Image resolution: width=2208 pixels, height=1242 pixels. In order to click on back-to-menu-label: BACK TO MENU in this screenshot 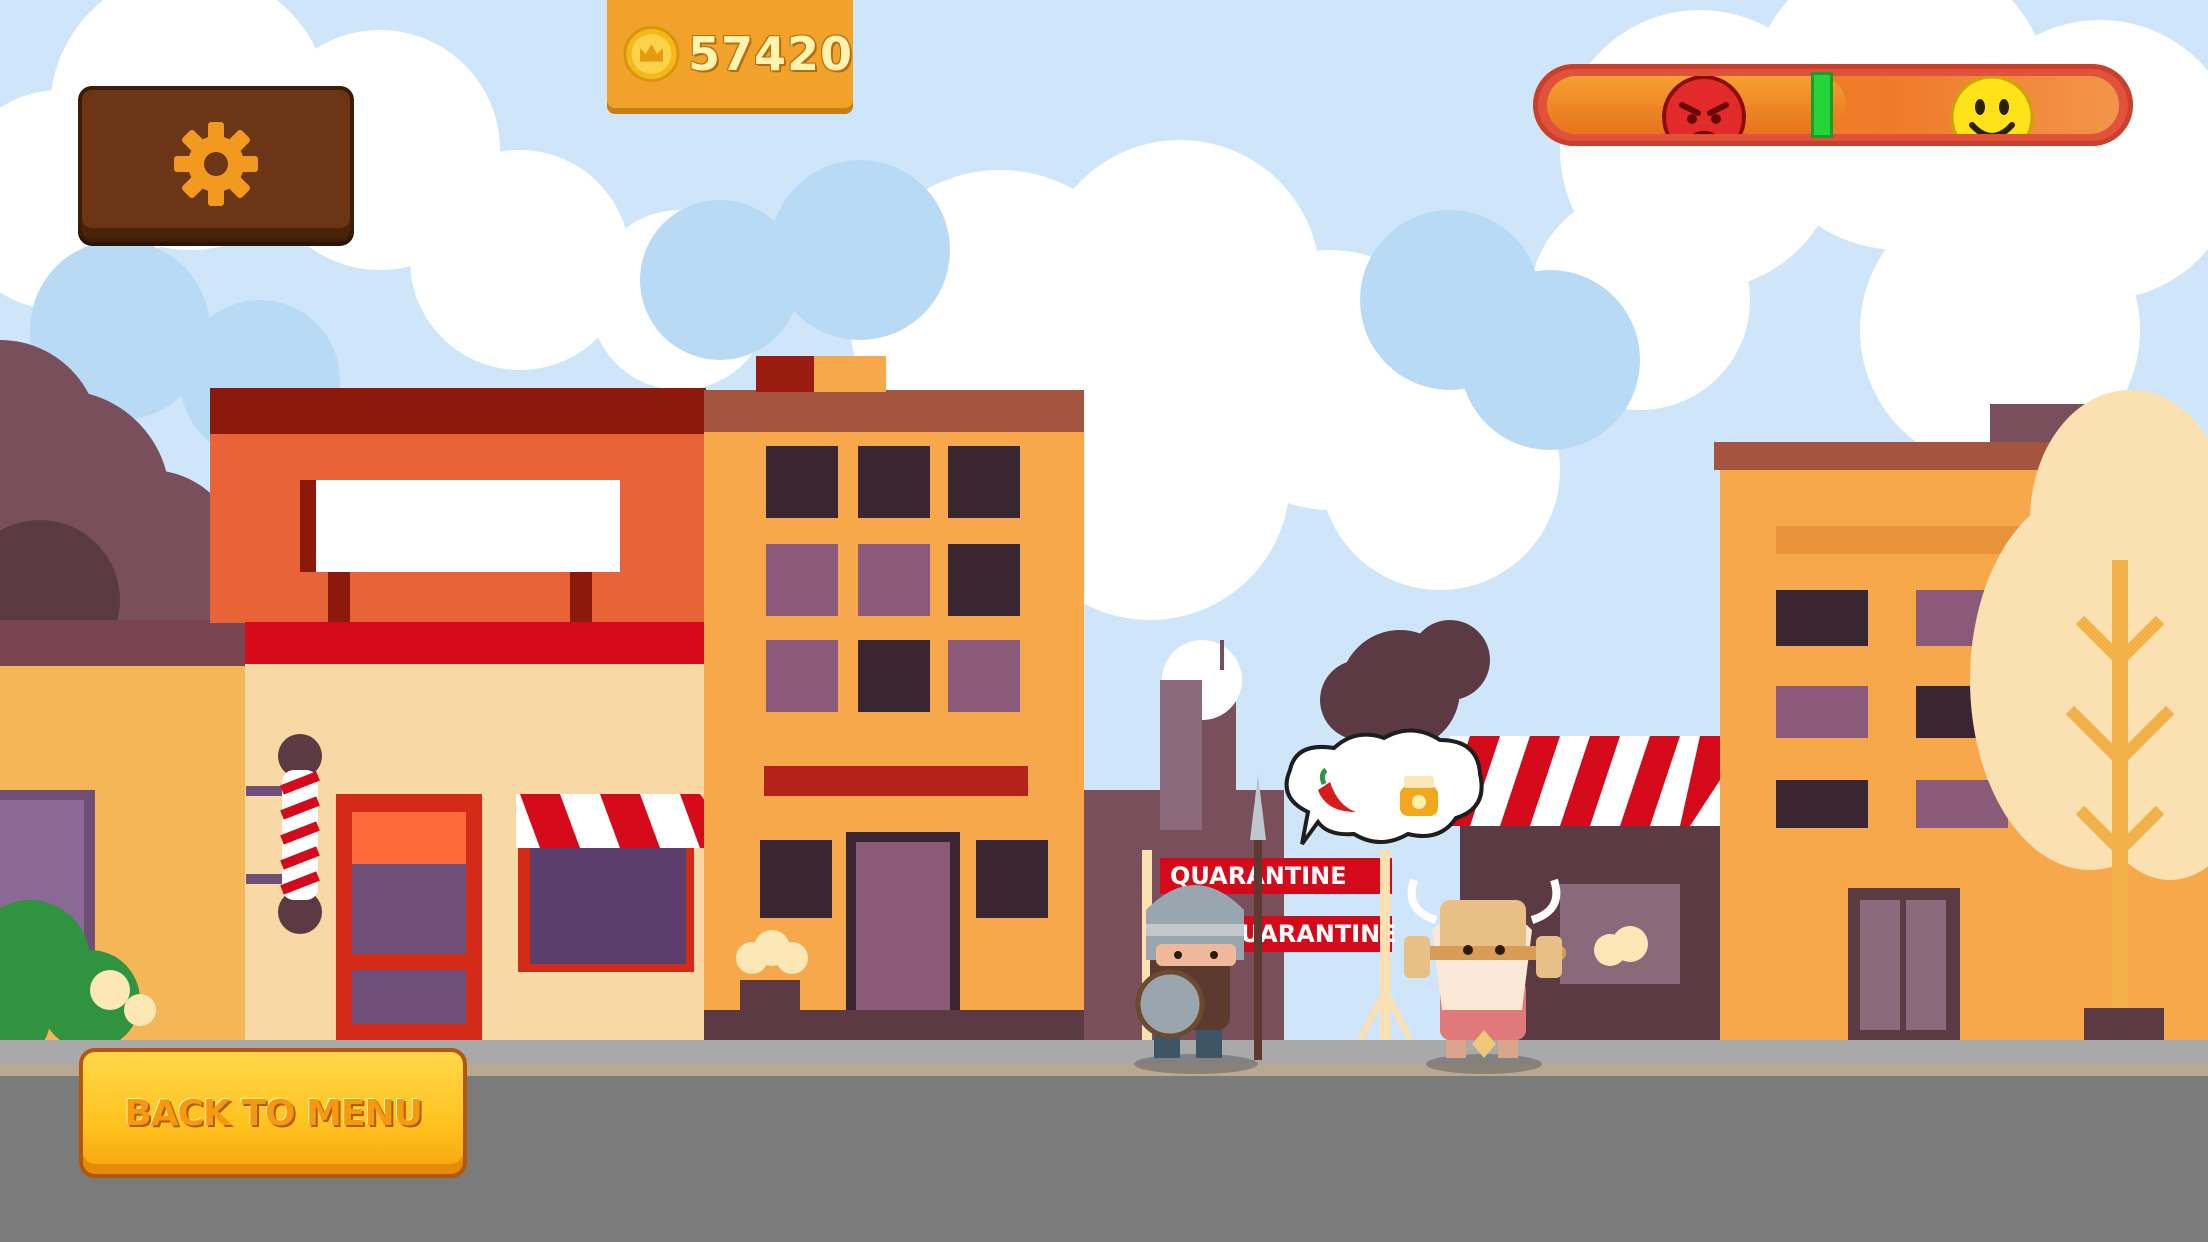, I will do `click(273, 1113)`.